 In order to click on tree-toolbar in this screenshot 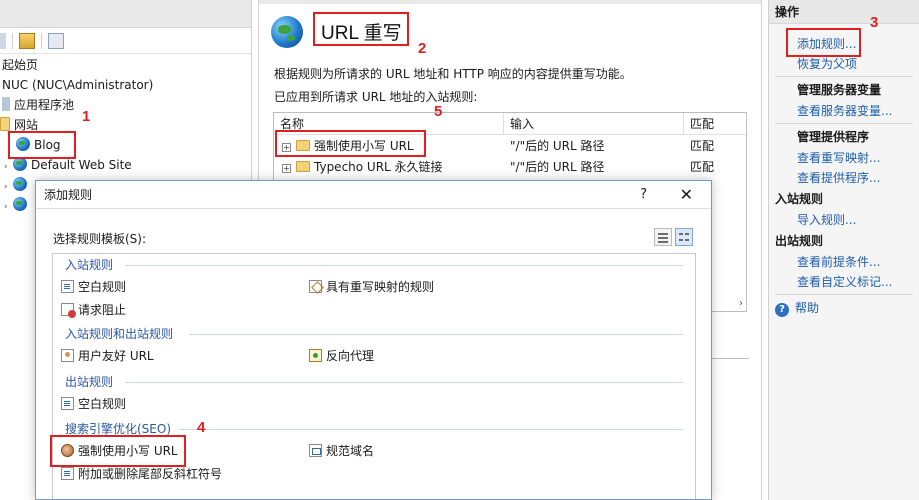, I will do `click(125, 41)`.